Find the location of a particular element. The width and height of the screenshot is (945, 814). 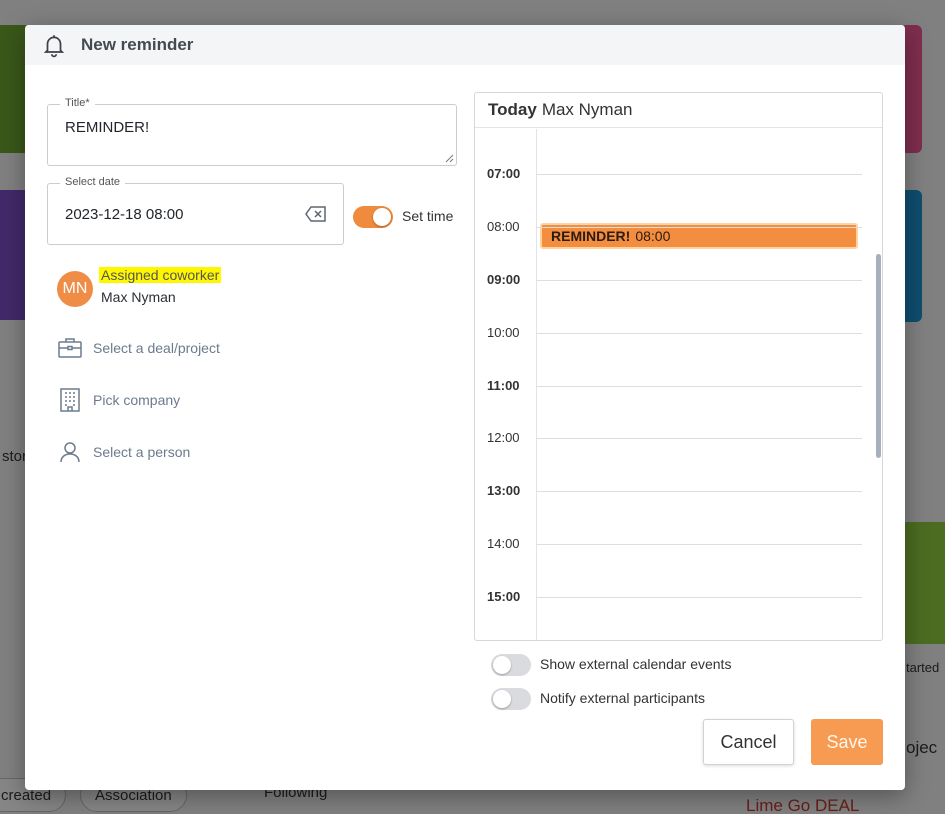

select-person-link: Select a person is located at coordinates (123, 452).